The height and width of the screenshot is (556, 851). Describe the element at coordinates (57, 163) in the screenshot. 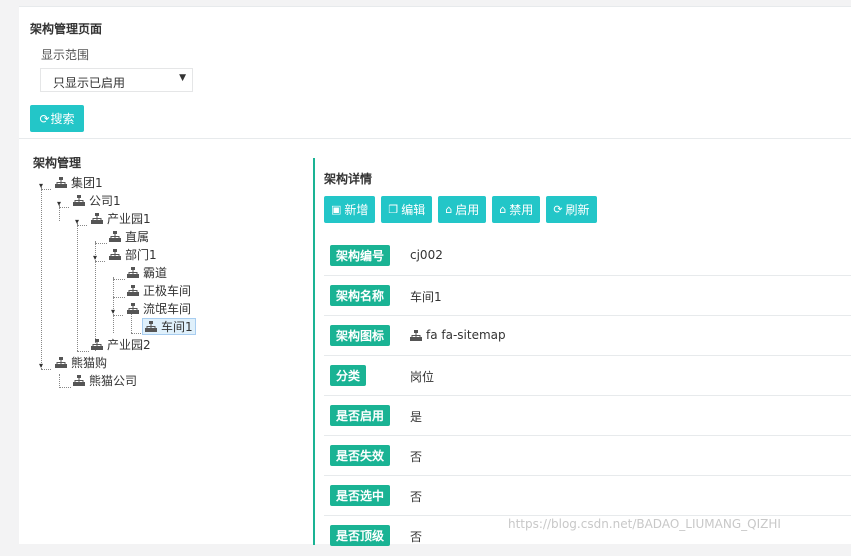

I see `tree-title: 架构管理` at that location.